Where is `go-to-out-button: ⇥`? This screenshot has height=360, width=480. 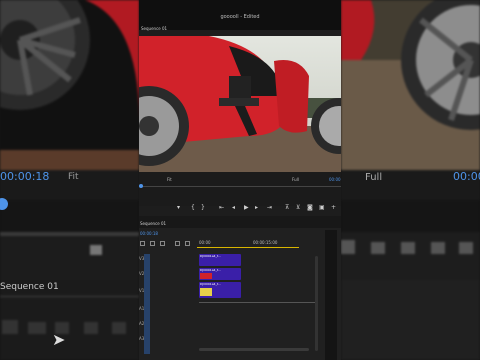 go-to-out-button: ⇥ is located at coordinates (269, 208).